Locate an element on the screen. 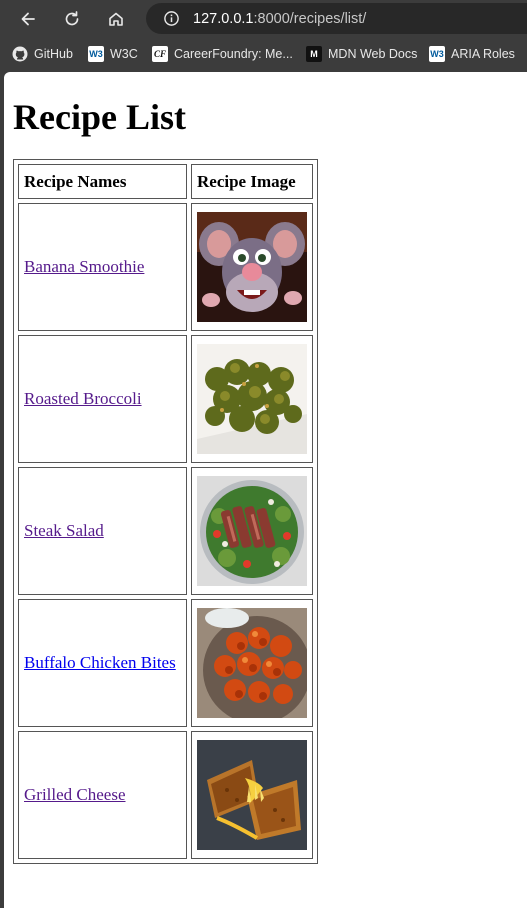 This screenshot has width=527, height=908. ratatouille-rat-image is located at coordinates (252, 267).